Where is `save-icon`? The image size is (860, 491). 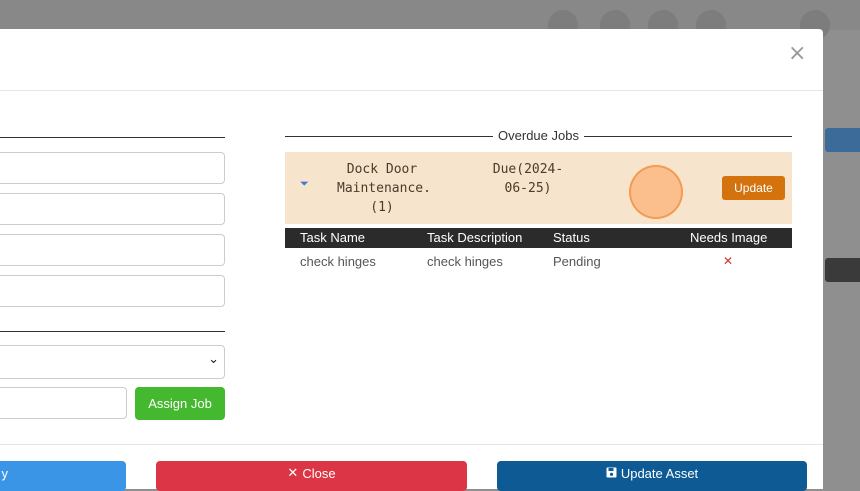
save-icon is located at coordinates (611, 474).